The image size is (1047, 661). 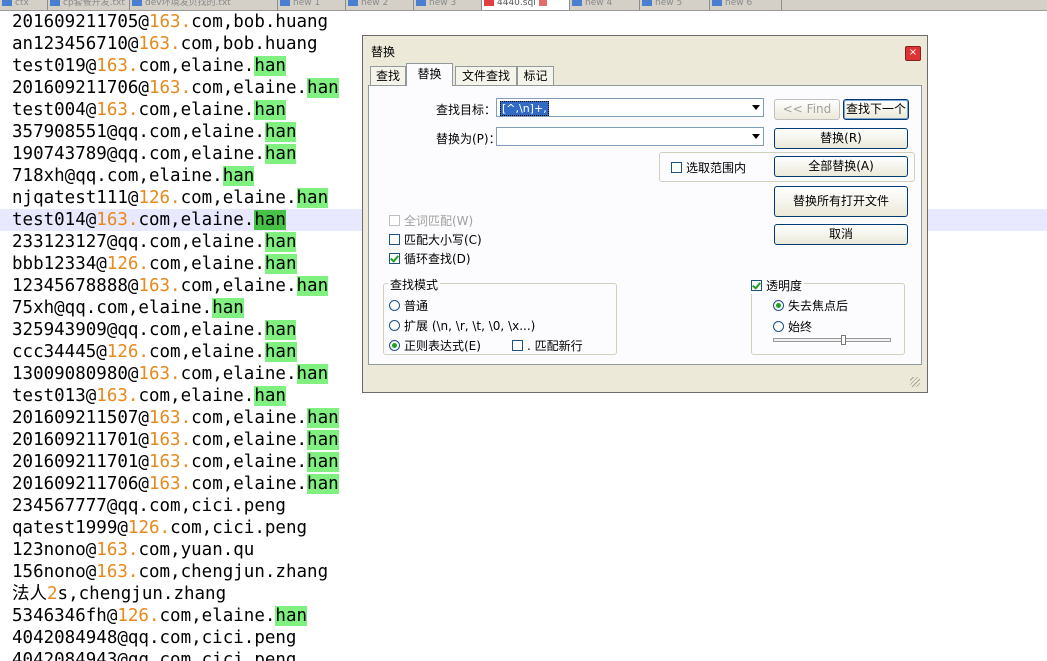 What do you see at coordinates (915, 382) in the screenshot?
I see `resize-grip-icon` at bounding box center [915, 382].